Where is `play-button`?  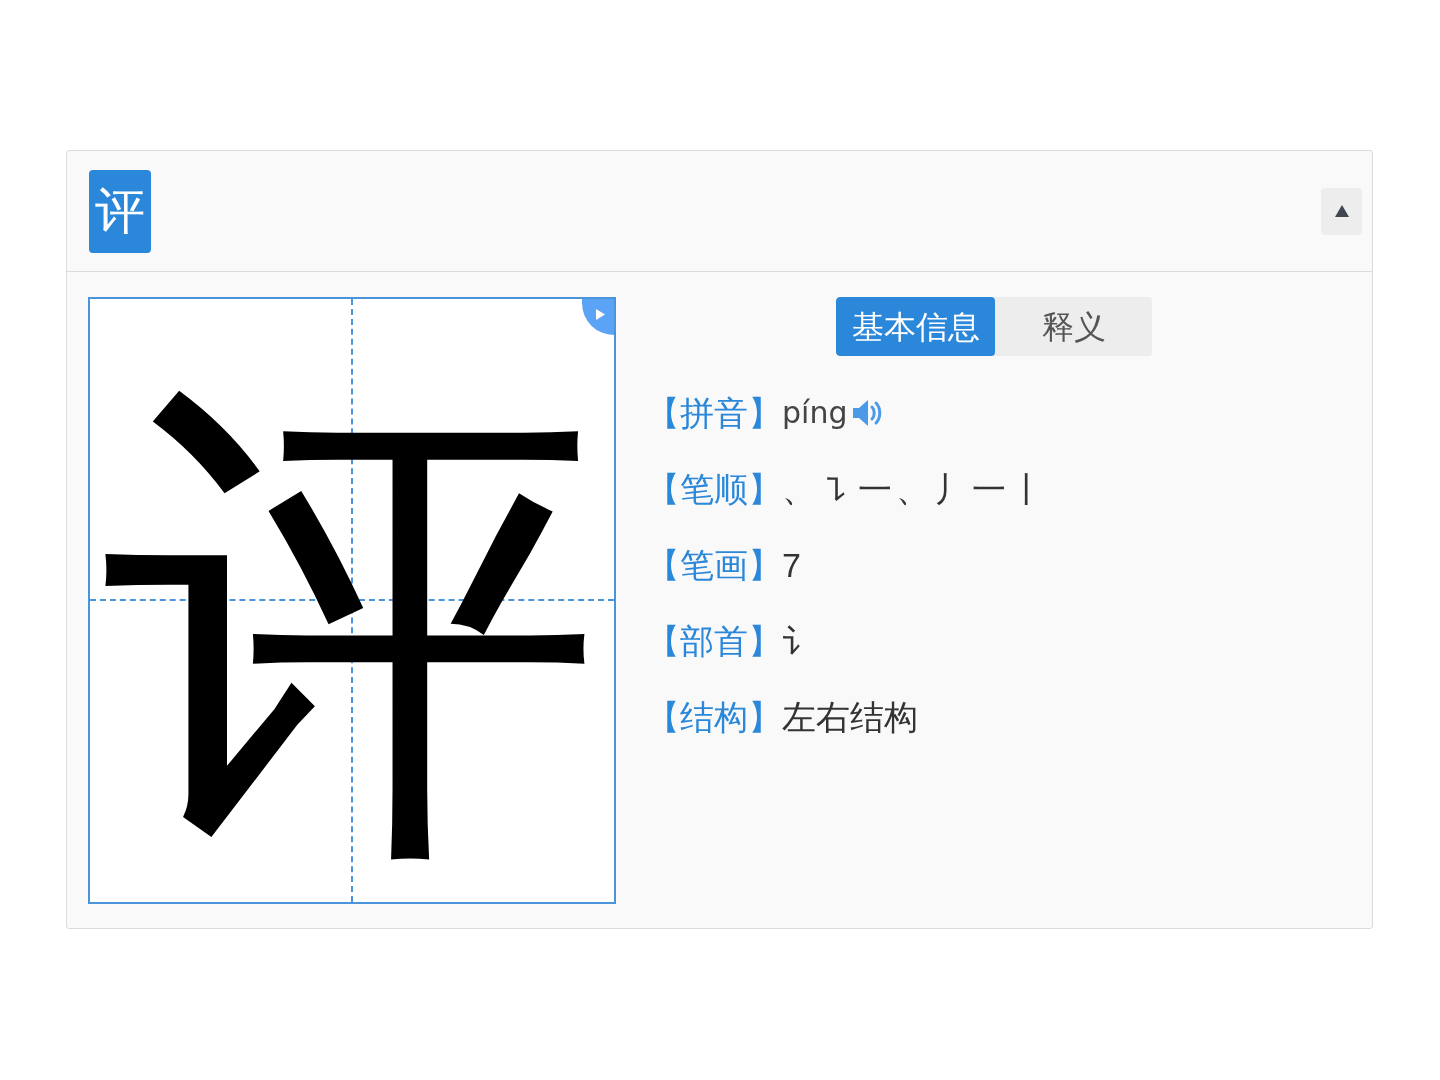 play-button is located at coordinates (598, 317).